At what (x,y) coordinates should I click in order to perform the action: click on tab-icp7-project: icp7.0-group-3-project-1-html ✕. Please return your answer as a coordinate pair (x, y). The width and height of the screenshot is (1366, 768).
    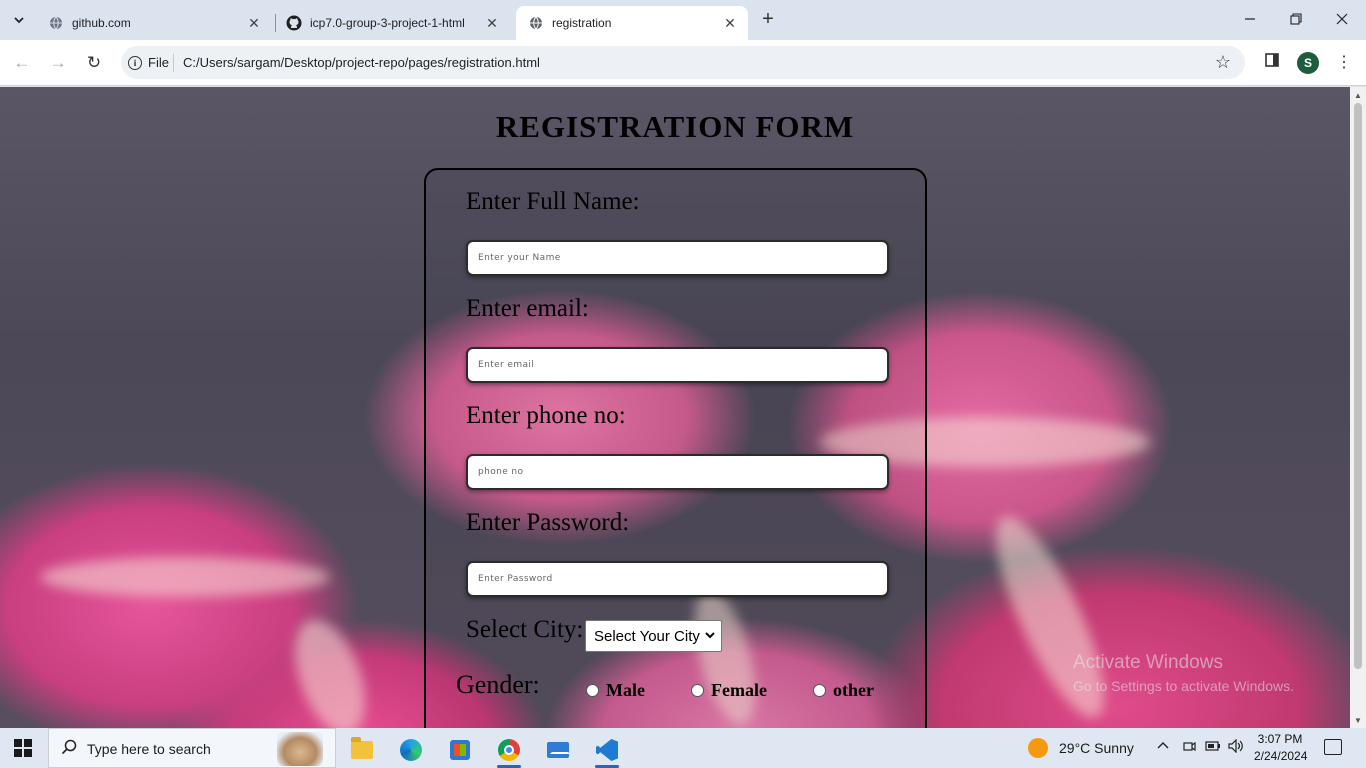
    Looking at the image, I should click on (392, 23).